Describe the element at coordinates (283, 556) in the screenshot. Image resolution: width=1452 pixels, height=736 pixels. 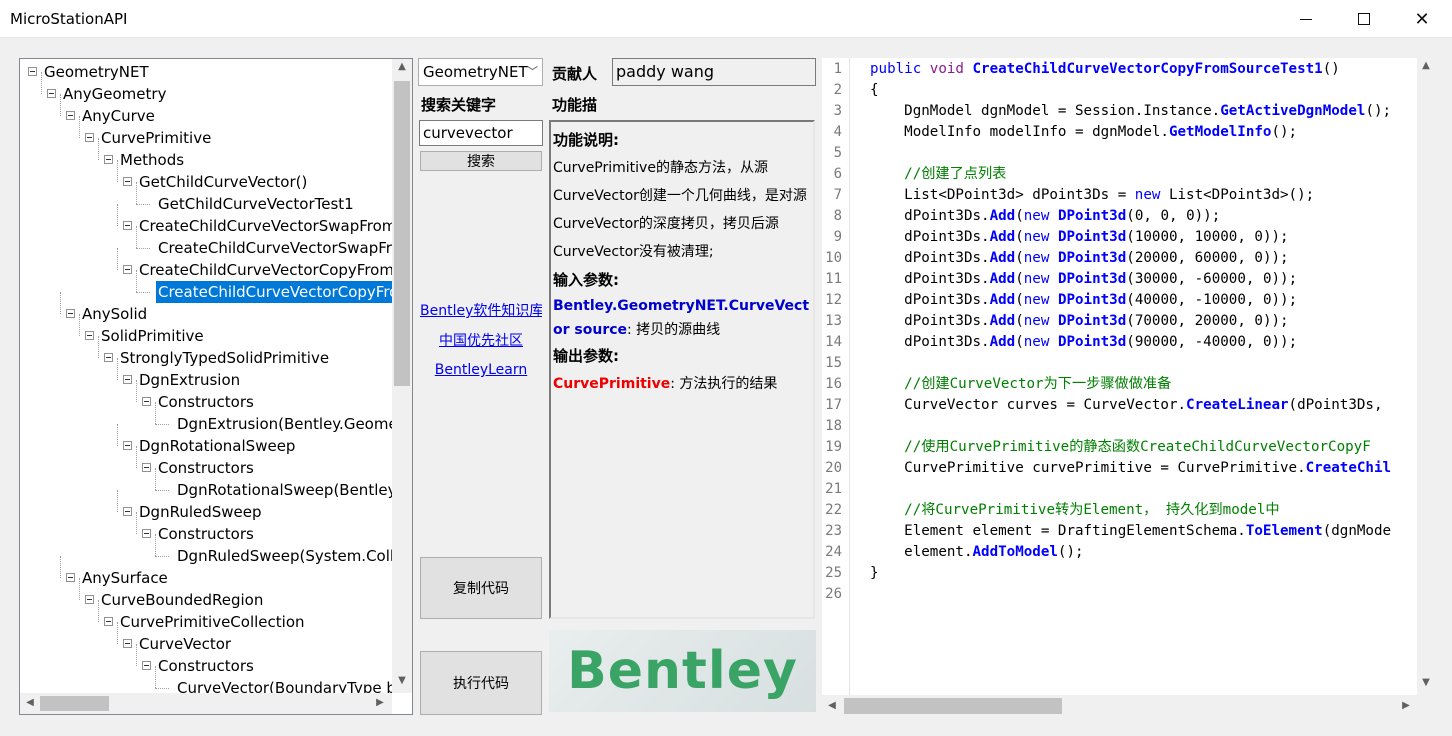
I see `tree-node: DgnRuledSweep(System.Colle` at that location.